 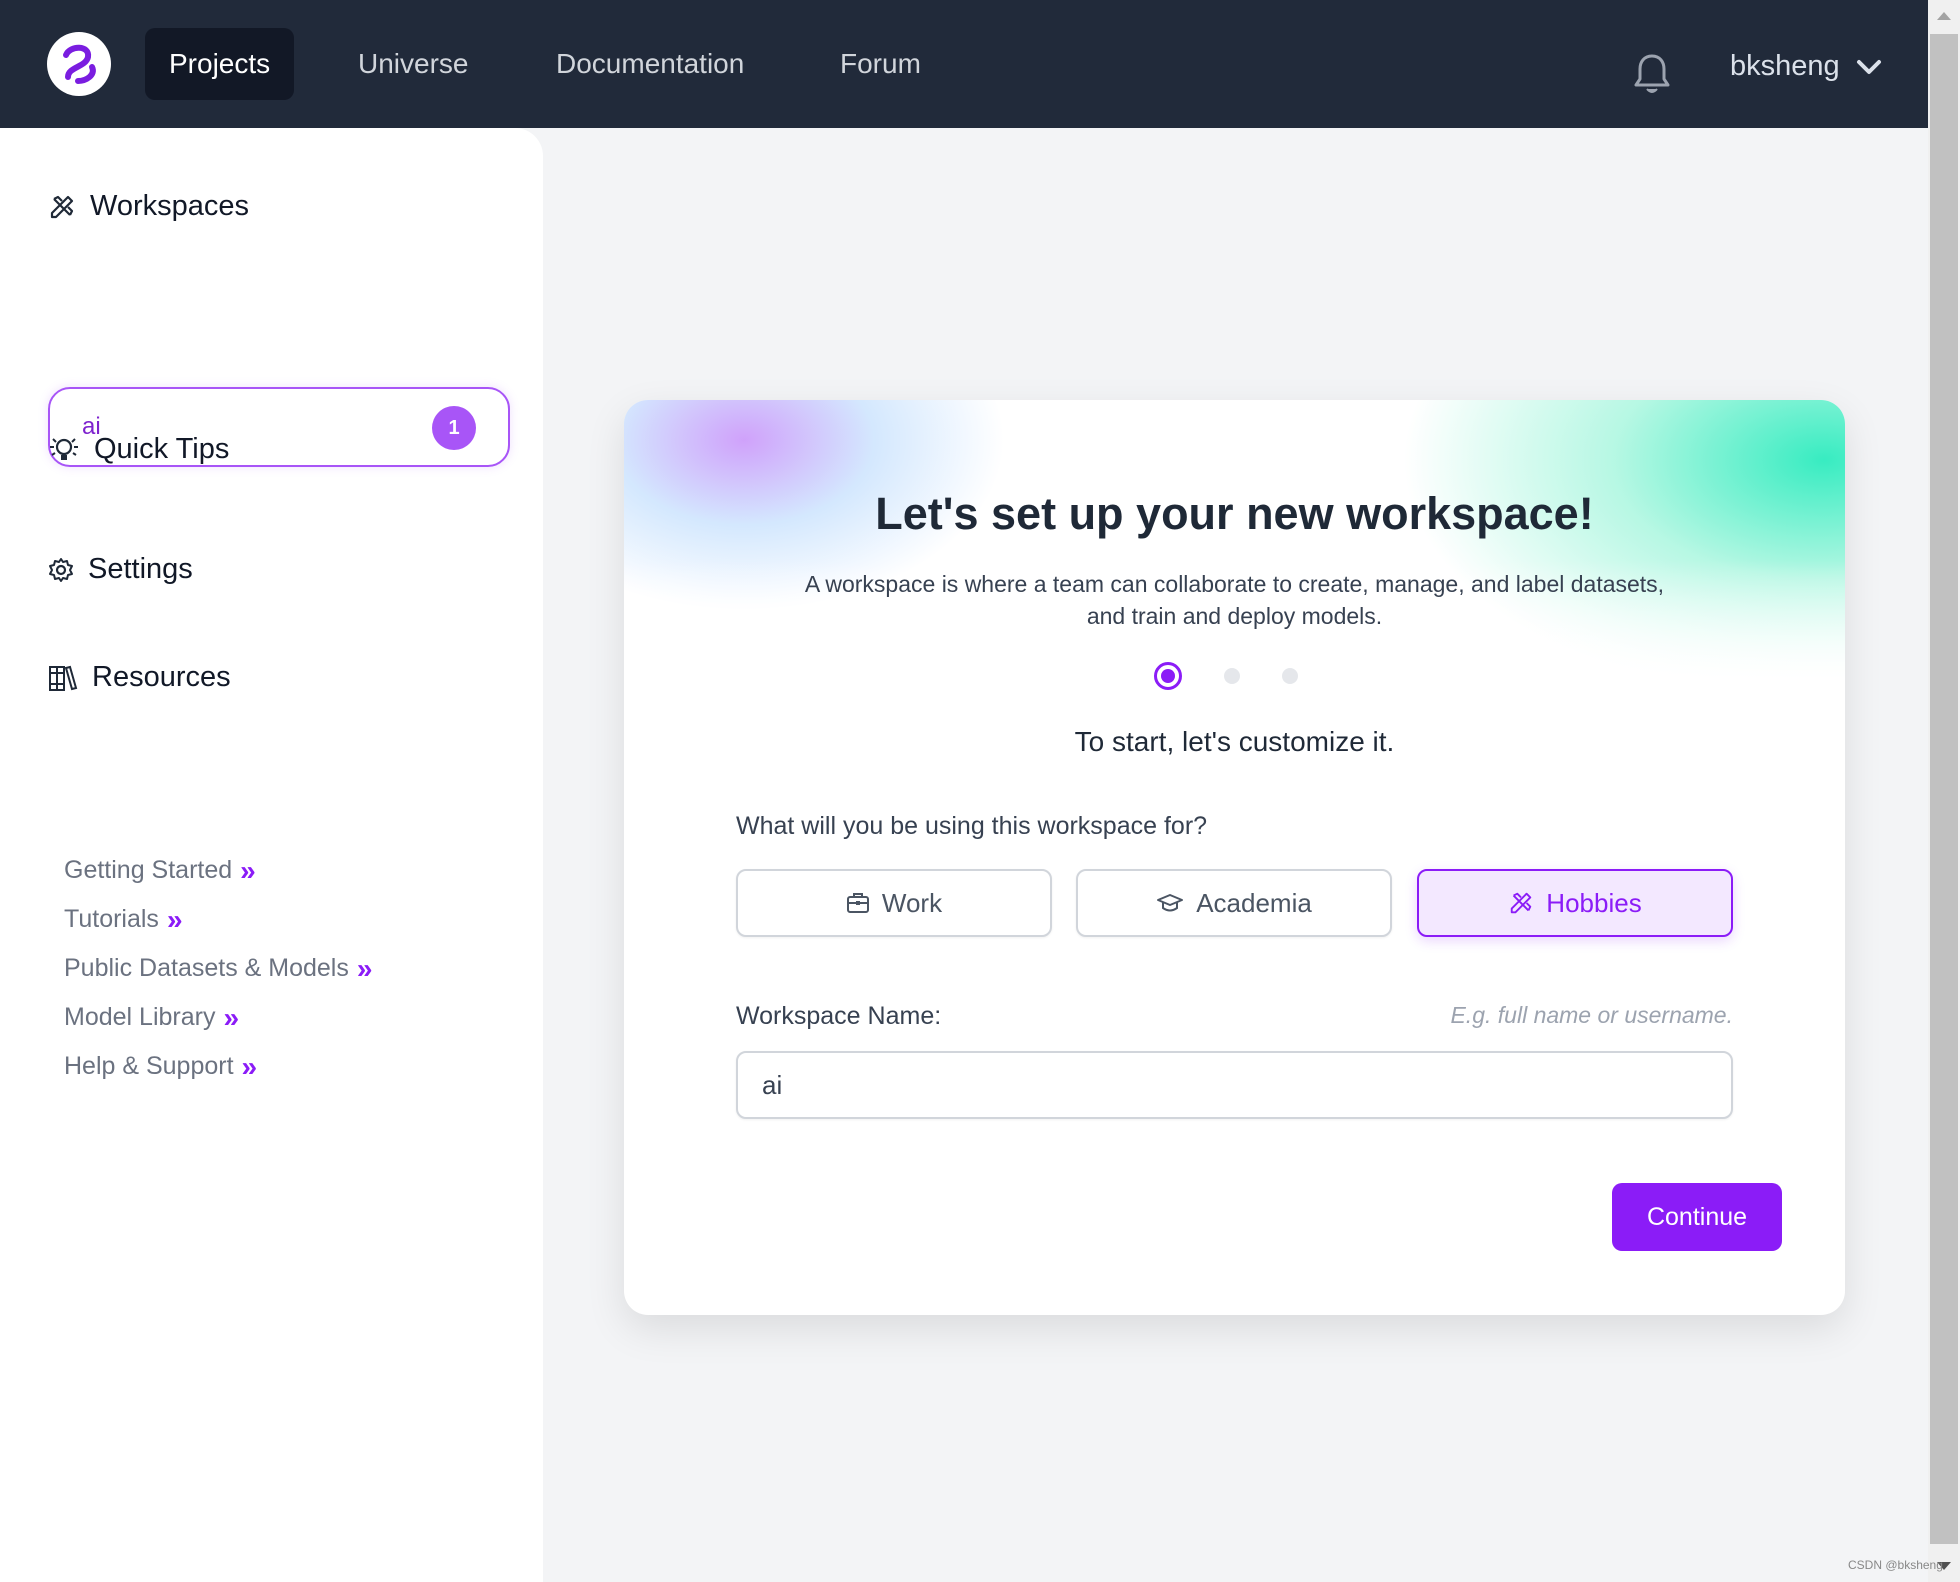 I want to click on option-hobbies: Hobbies, so click(x=1575, y=903).